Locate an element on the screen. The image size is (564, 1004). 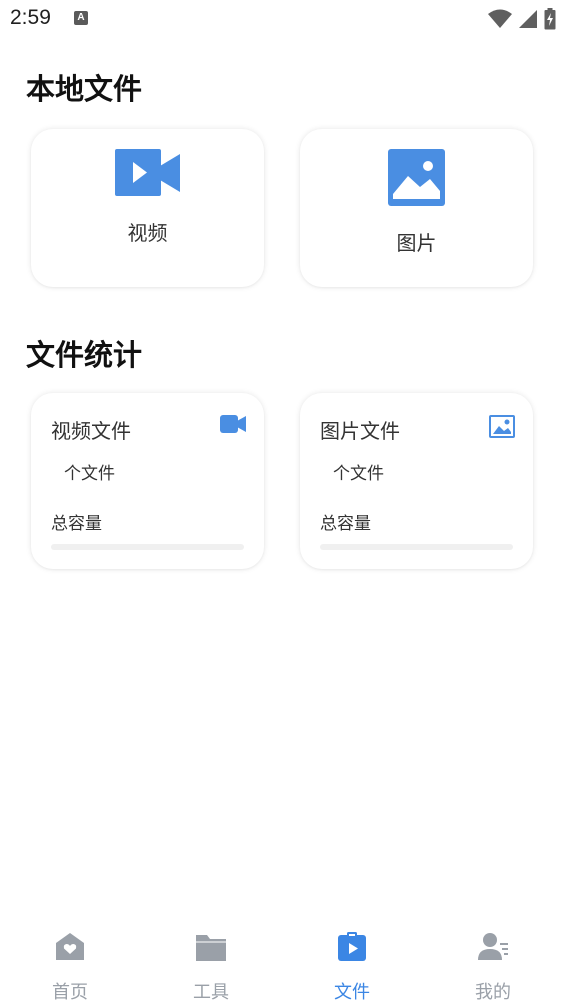
tab-tools-label: 工具 is located at coordinates (211, 992).